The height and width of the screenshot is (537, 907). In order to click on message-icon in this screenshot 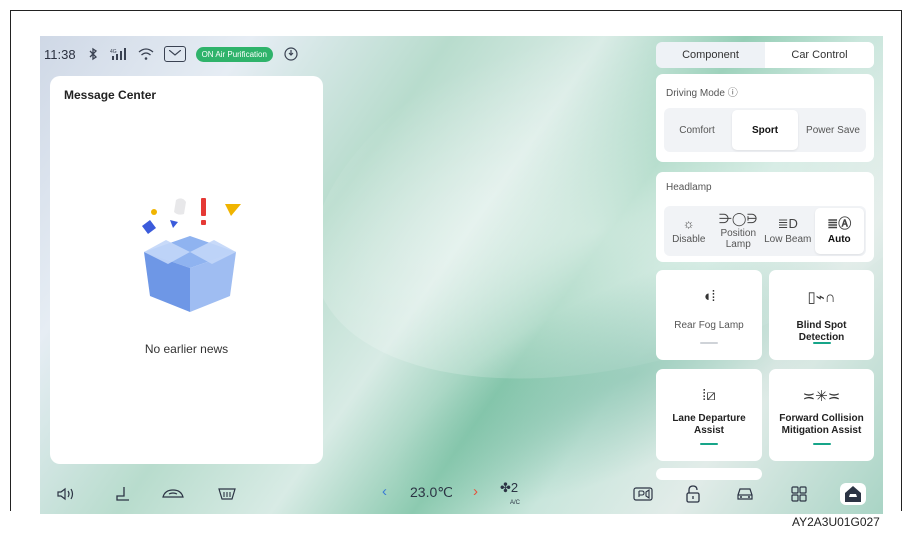, I will do `click(174, 54)`.